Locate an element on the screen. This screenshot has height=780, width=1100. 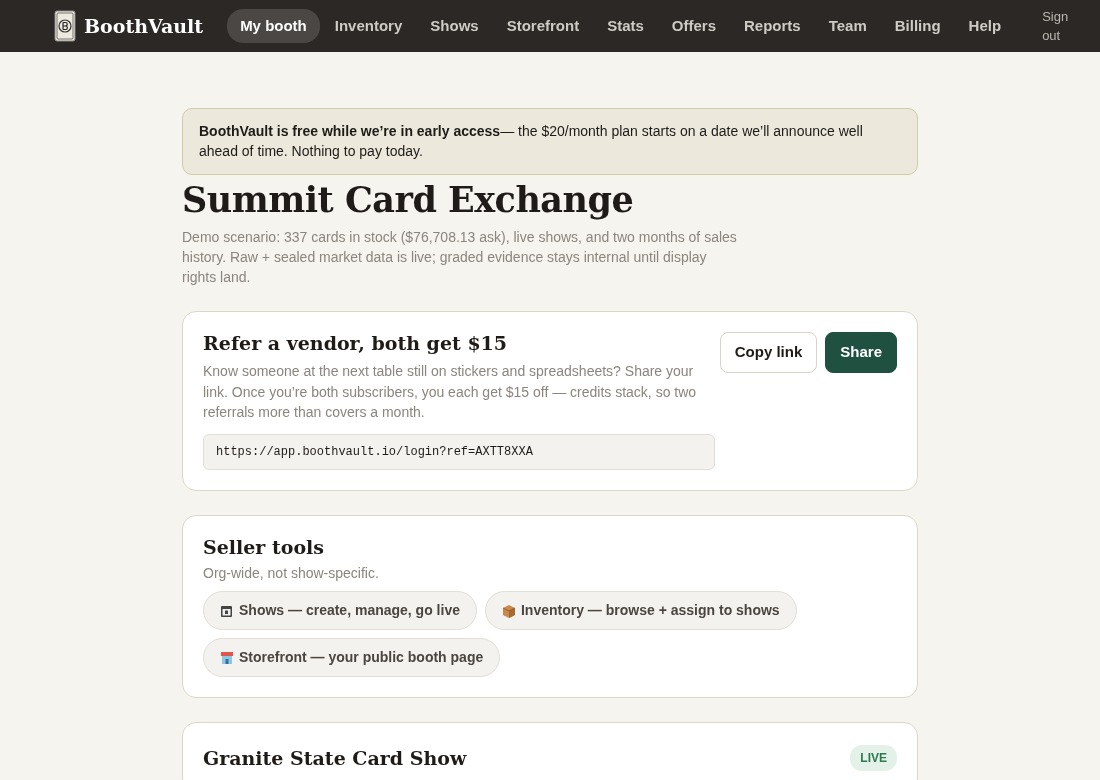
box-icon is located at coordinates (508, 610).